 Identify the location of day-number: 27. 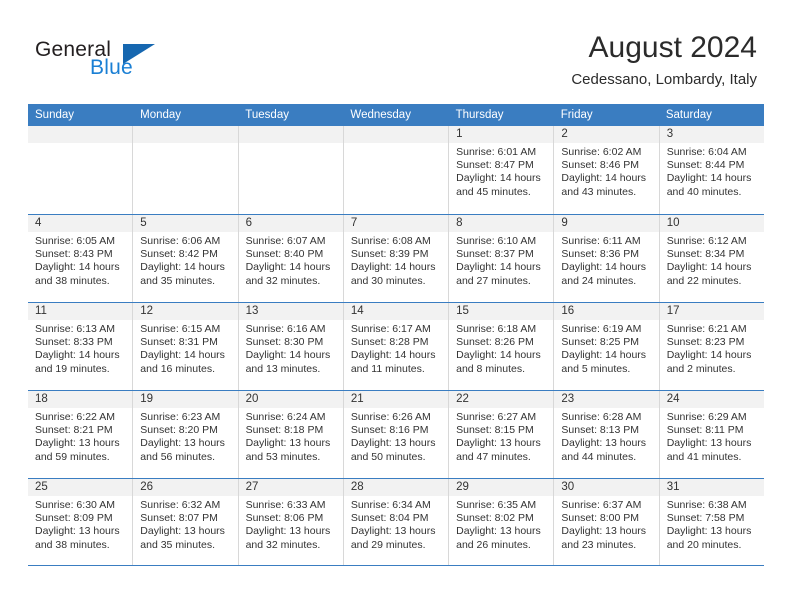
(290, 487).